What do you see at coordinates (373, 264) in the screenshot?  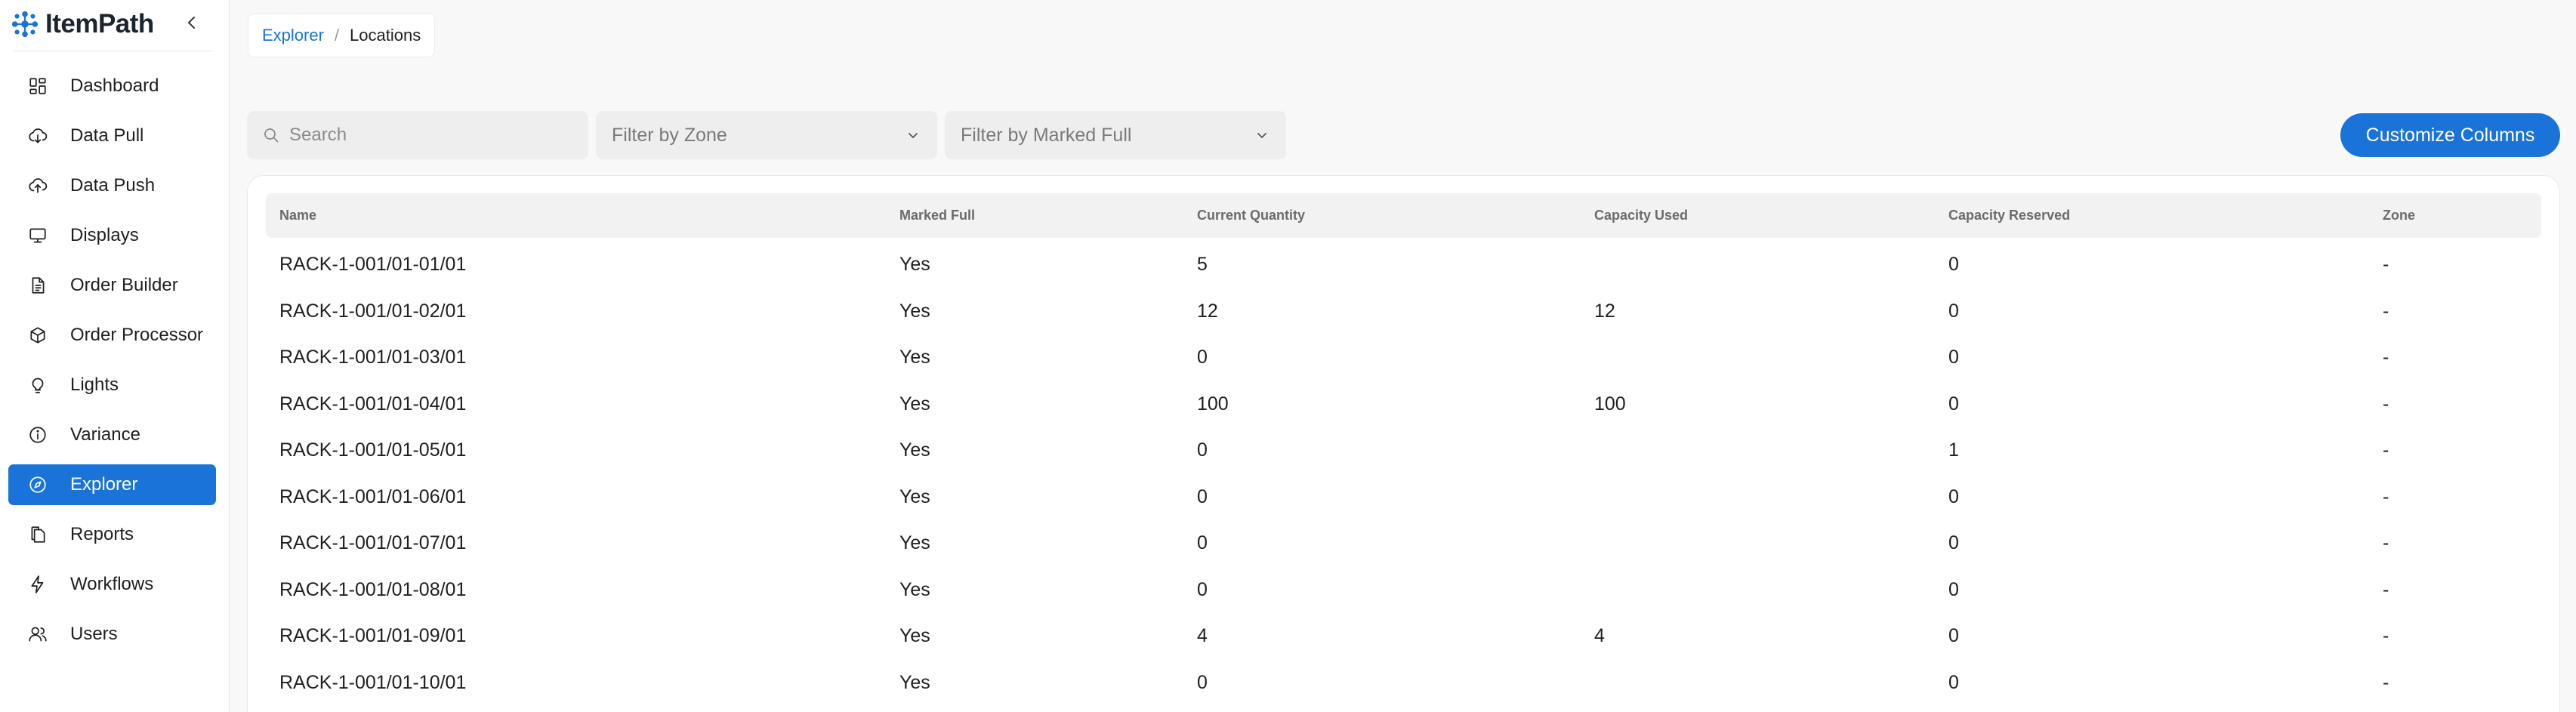 I see `cell-name: RACK-1-001/01-01/01` at bounding box center [373, 264].